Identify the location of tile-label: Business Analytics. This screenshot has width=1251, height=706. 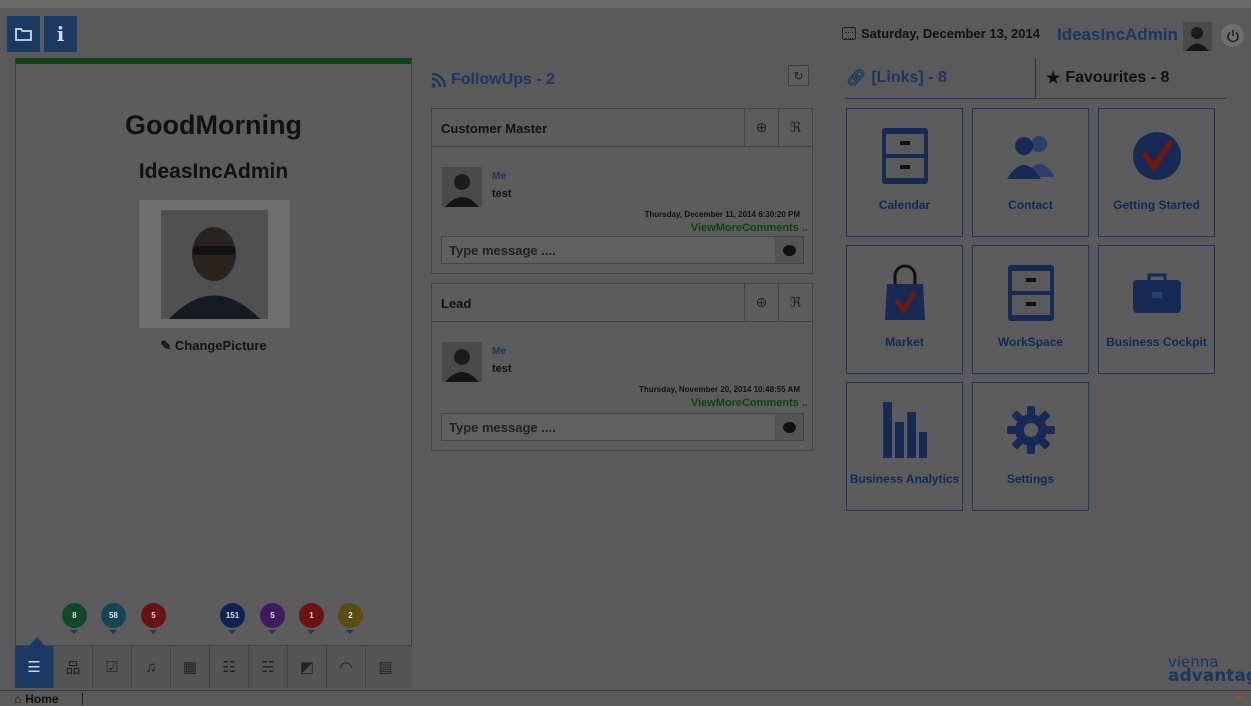
(904, 479).